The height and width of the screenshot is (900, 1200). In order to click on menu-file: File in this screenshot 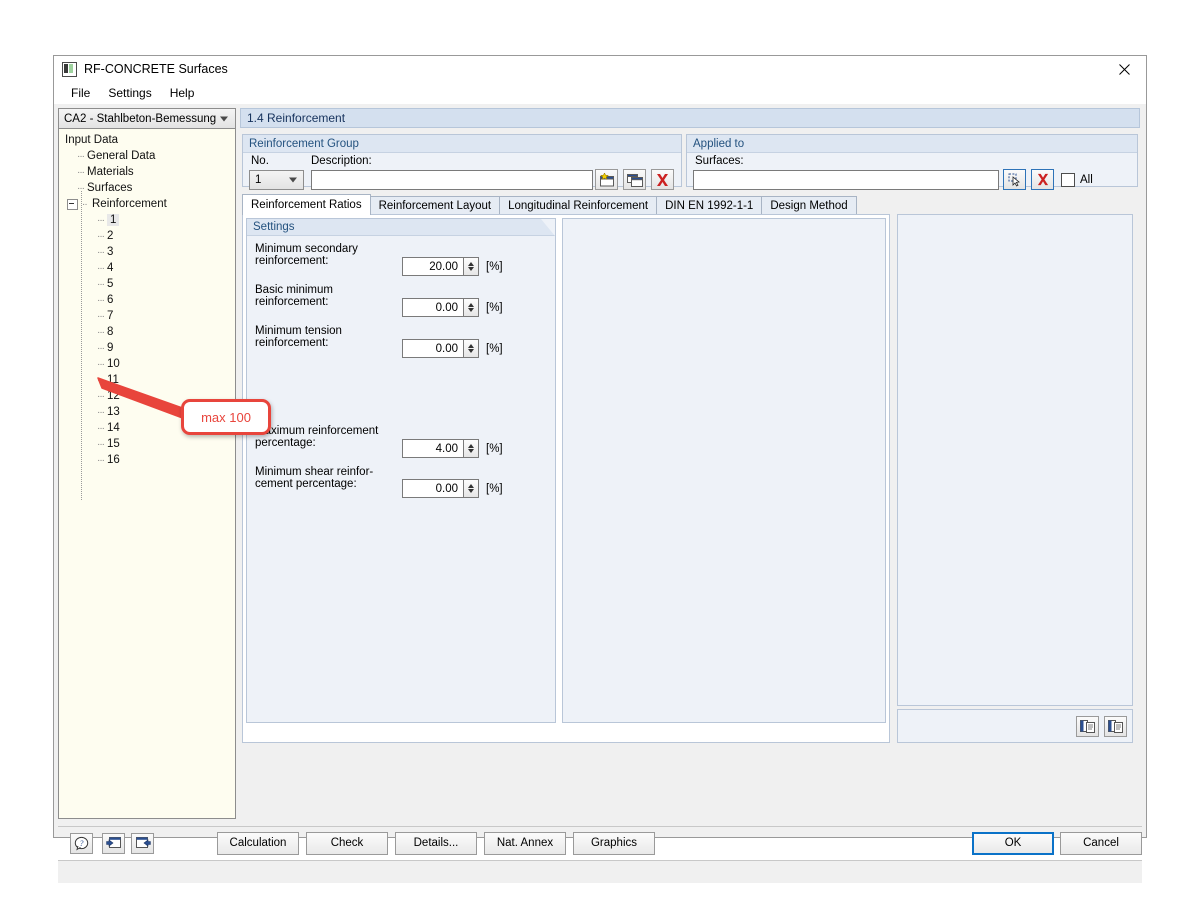, I will do `click(80, 93)`.